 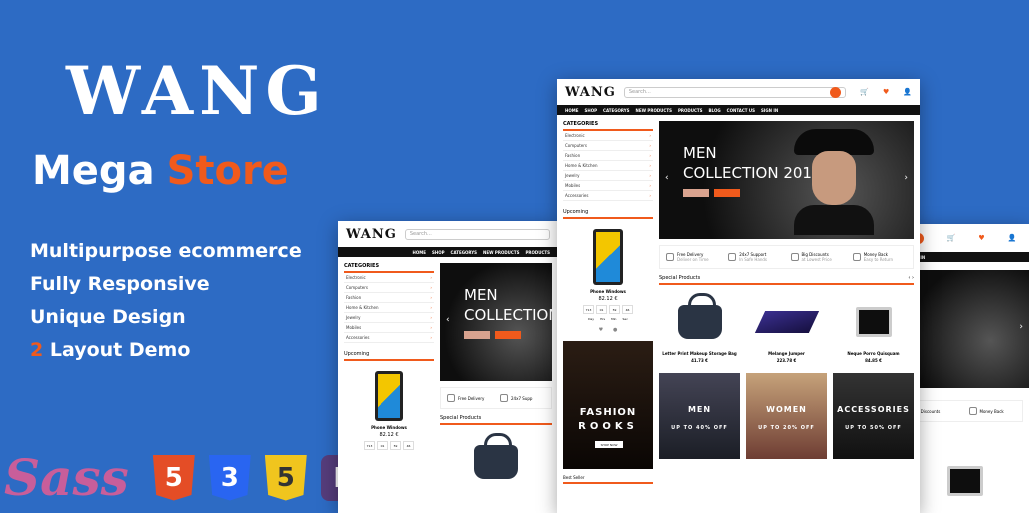 I want to click on js-icon: 5, so click(x=285, y=477).